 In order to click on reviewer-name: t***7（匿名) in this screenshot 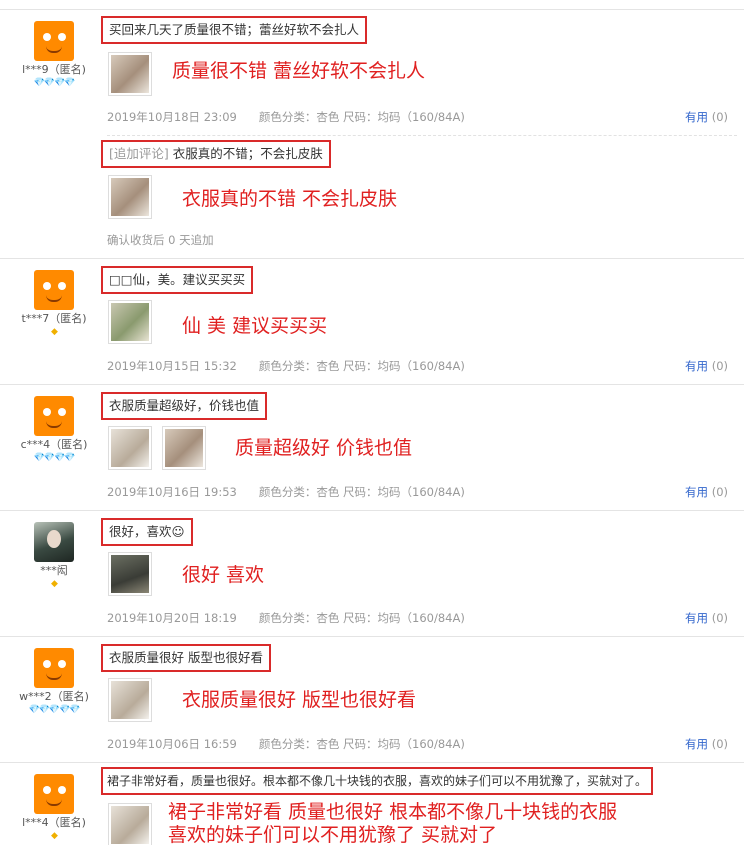, I will do `click(54, 318)`.